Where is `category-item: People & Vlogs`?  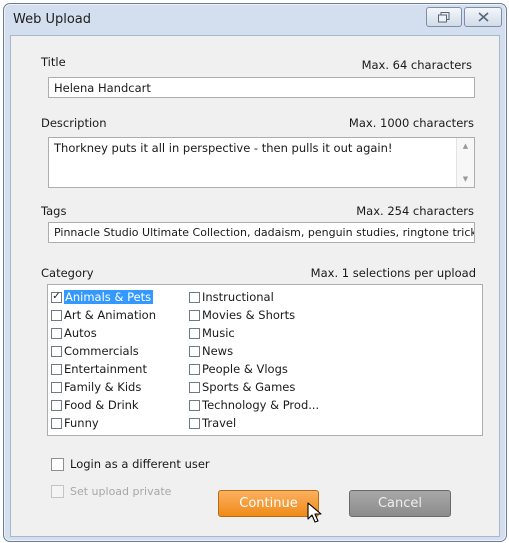
category-item: People & Vlogs is located at coordinates (238, 369).